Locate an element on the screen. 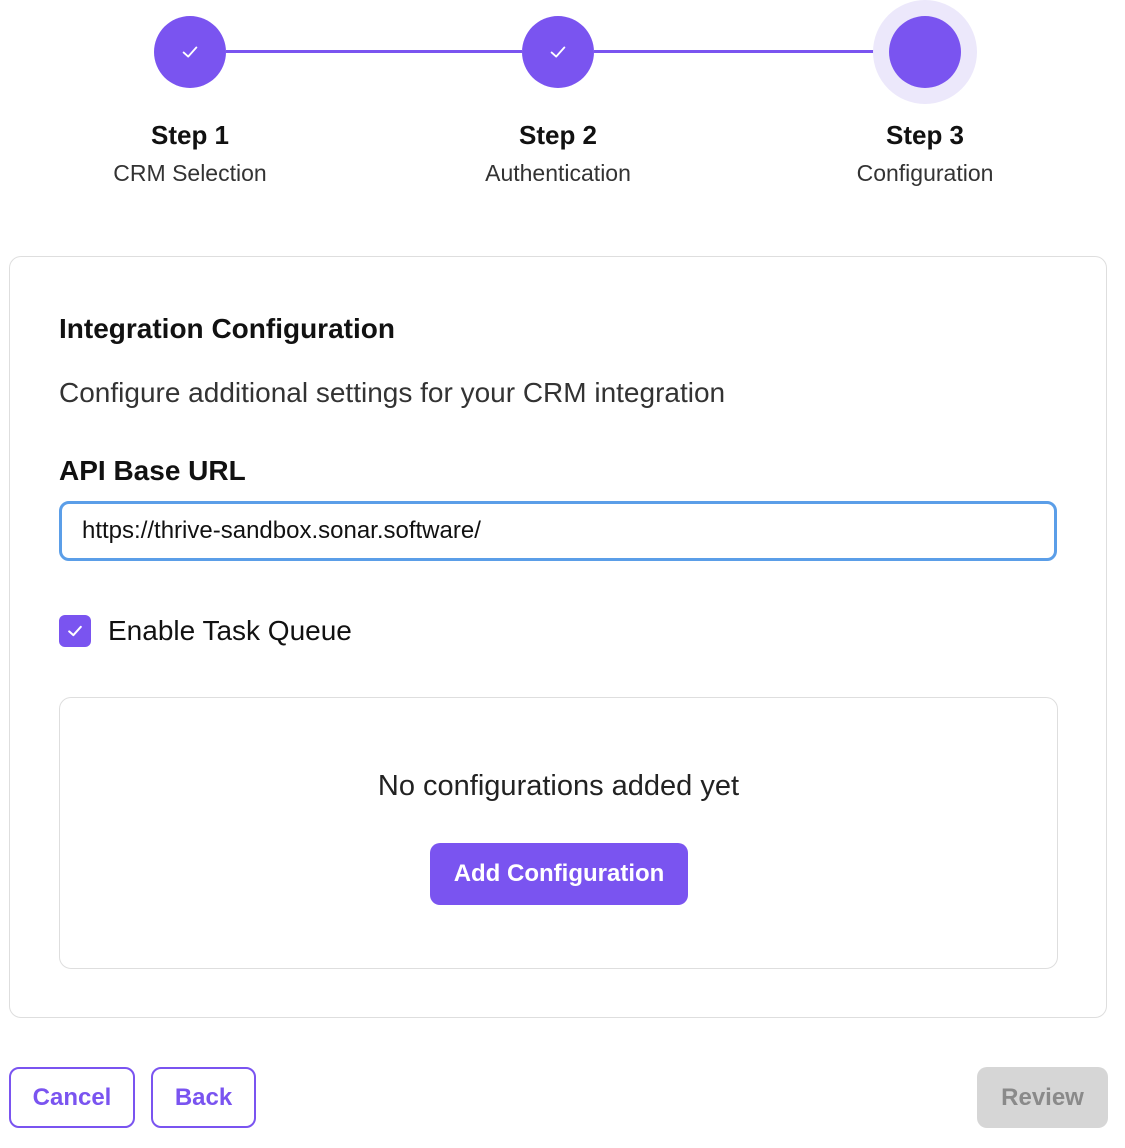  step-1-indicator is located at coordinates (190, 52).